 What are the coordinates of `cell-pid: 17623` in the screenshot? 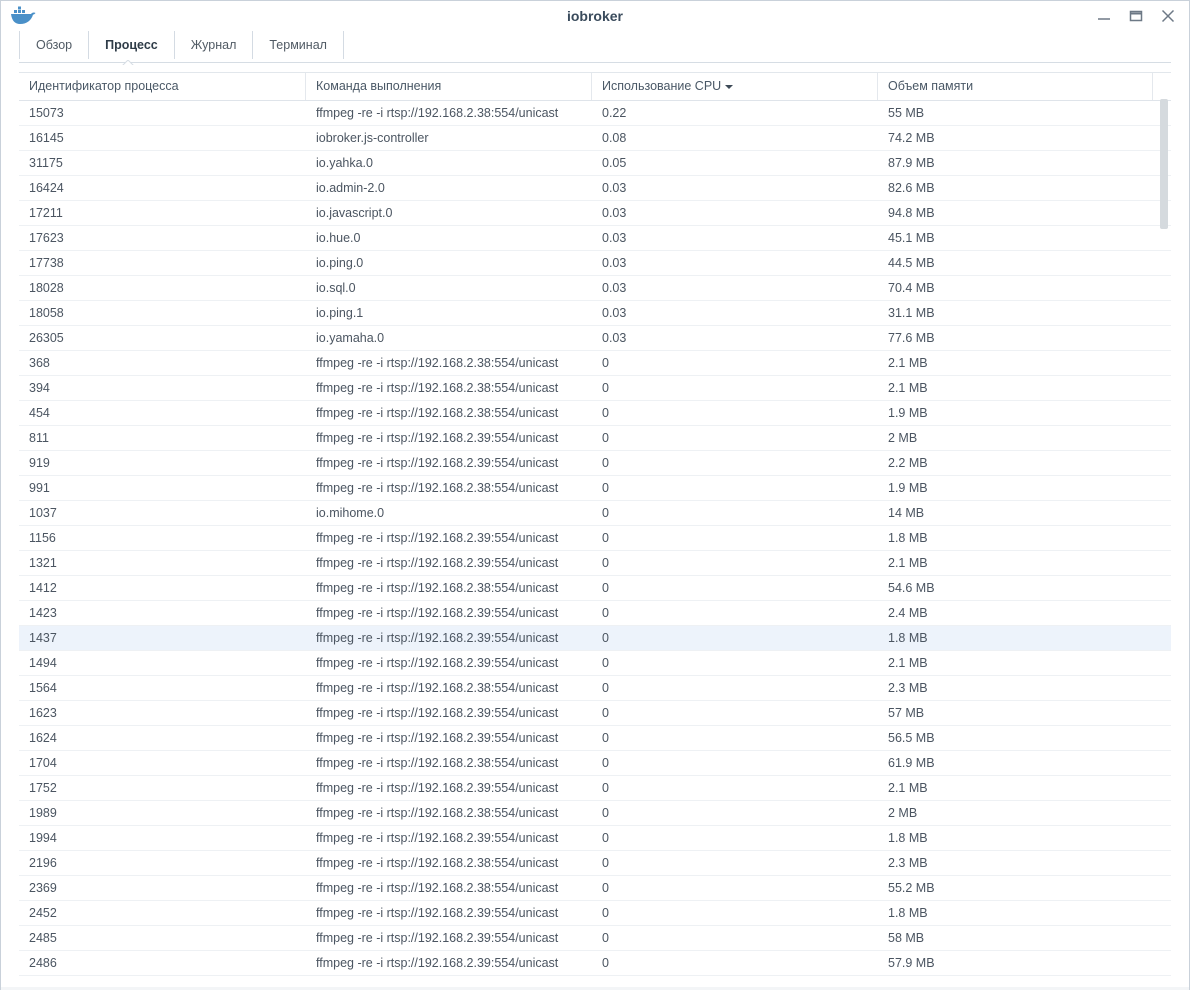 It's located at (46, 238).